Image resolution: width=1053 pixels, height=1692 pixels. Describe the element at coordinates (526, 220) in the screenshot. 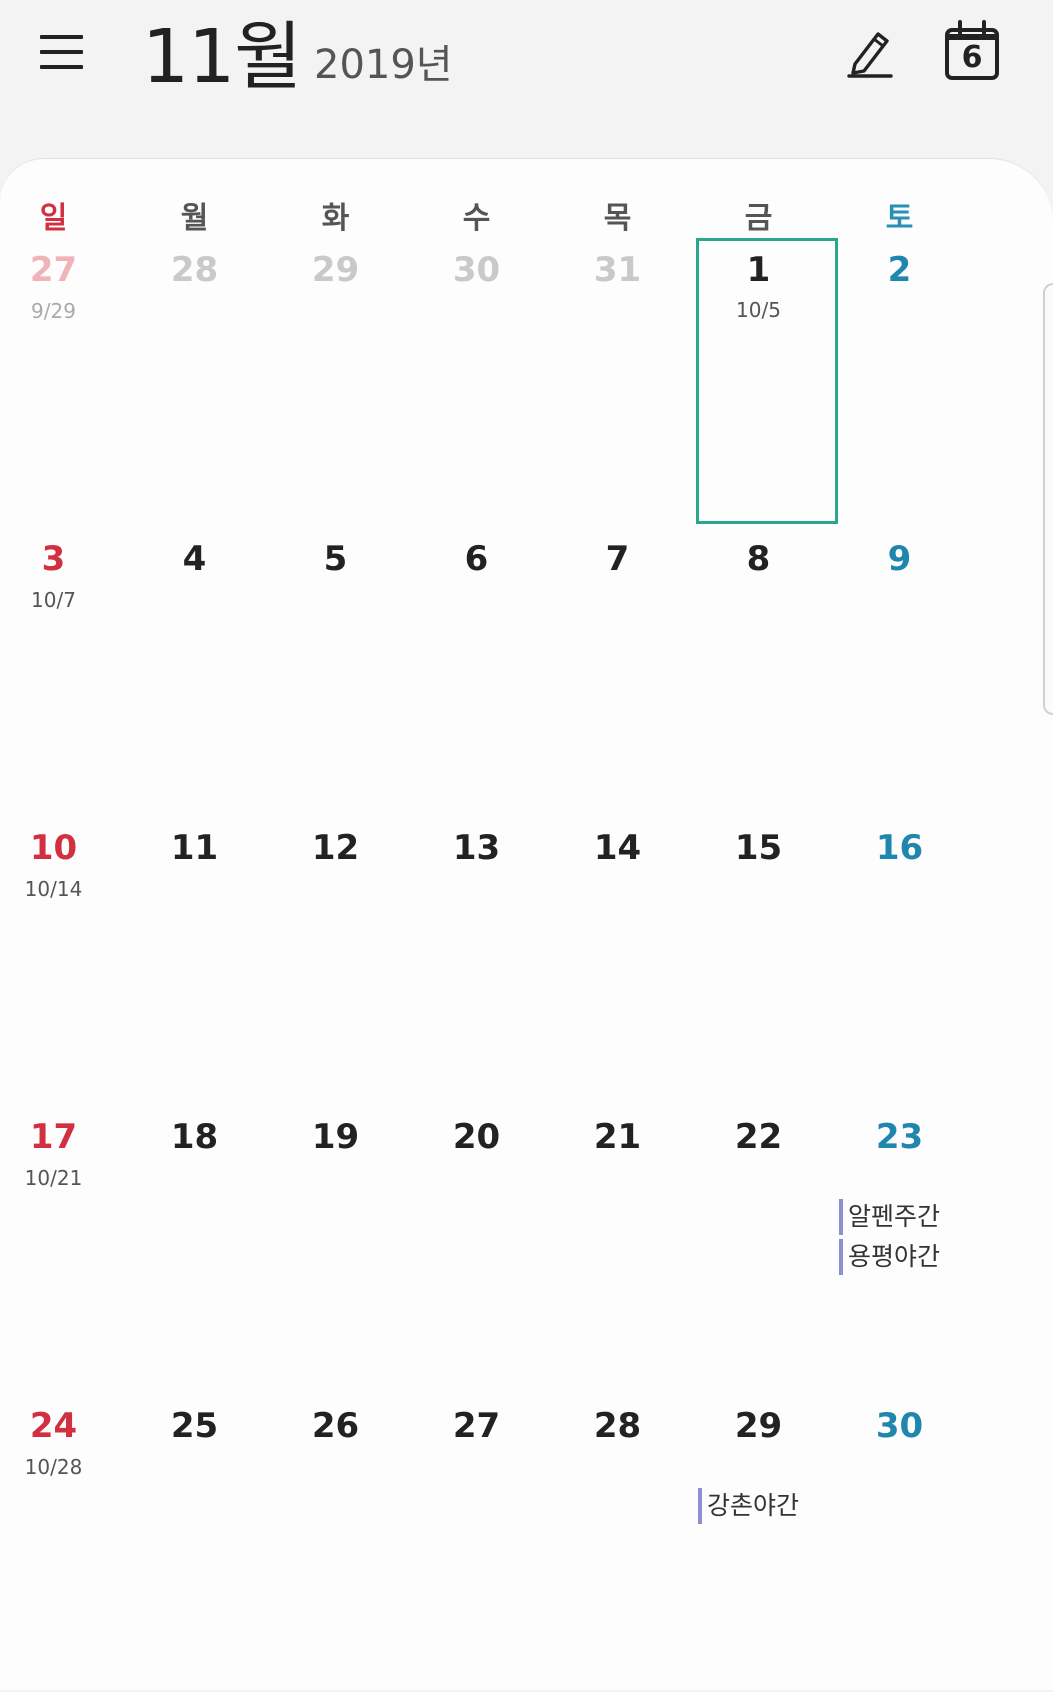

I see `weekday-header: 일월화수목금토` at that location.